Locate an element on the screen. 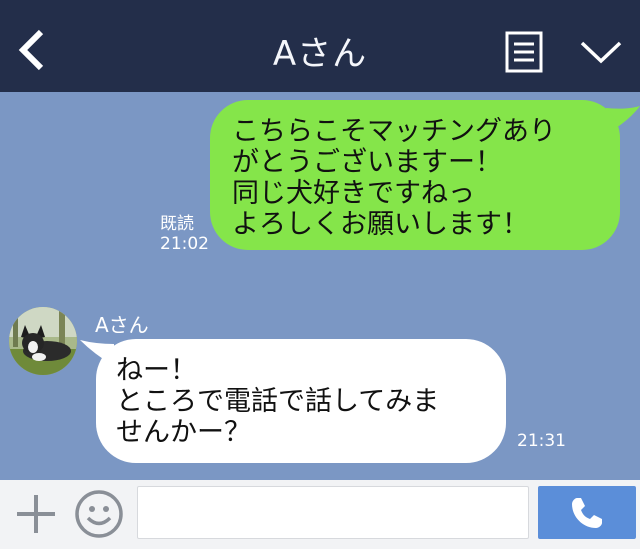 The width and height of the screenshot is (640, 549). chat-title: Aさん is located at coordinates (320, 54).